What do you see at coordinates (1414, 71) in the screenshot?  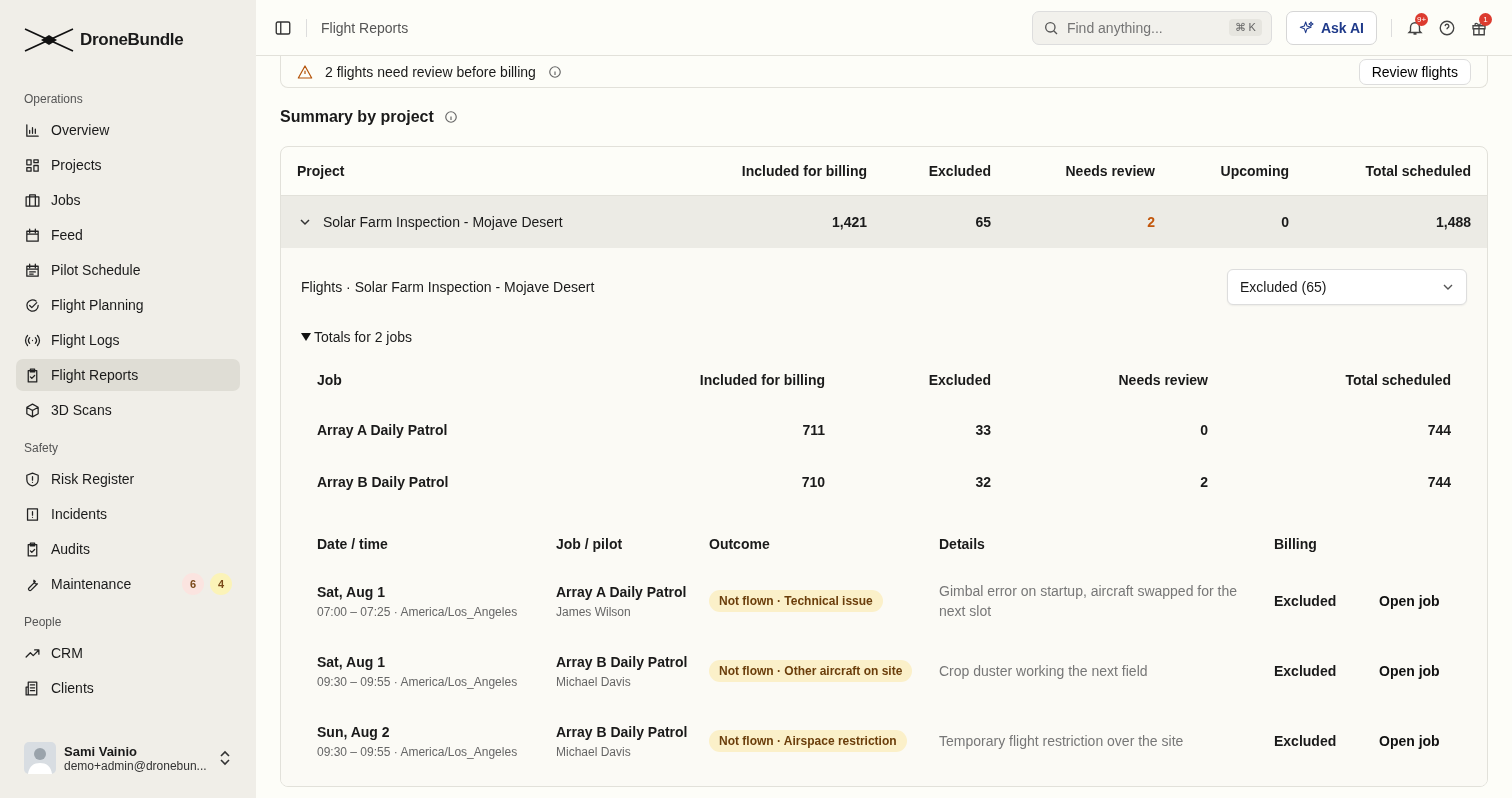 I see `review-flights-button: Review flights` at bounding box center [1414, 71].